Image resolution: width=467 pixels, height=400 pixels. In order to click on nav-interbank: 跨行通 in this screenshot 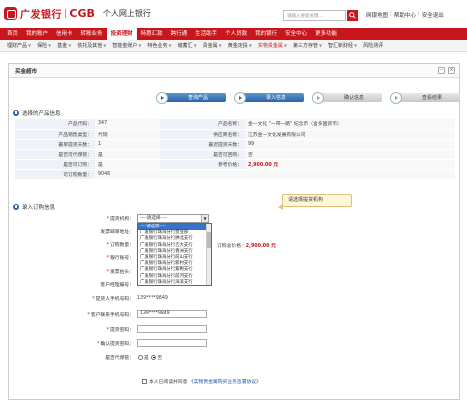, I will do `click(179, 34)`.